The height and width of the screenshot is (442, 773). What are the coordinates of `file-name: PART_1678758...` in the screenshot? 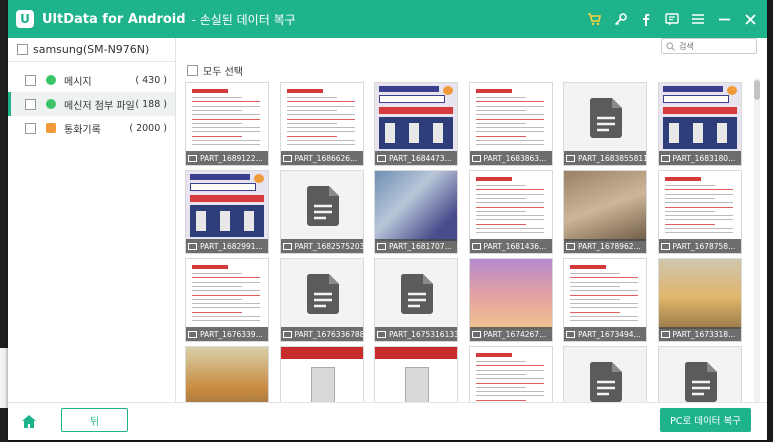 It's located at (704, 246).